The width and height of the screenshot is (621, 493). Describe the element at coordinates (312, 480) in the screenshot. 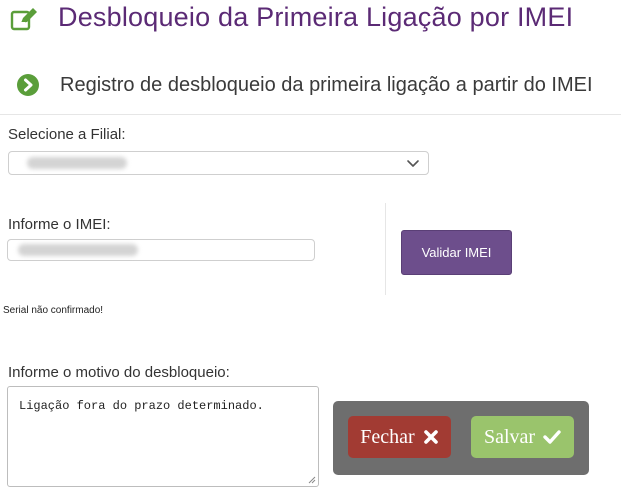

I see `resize-grip-icon` at that location.